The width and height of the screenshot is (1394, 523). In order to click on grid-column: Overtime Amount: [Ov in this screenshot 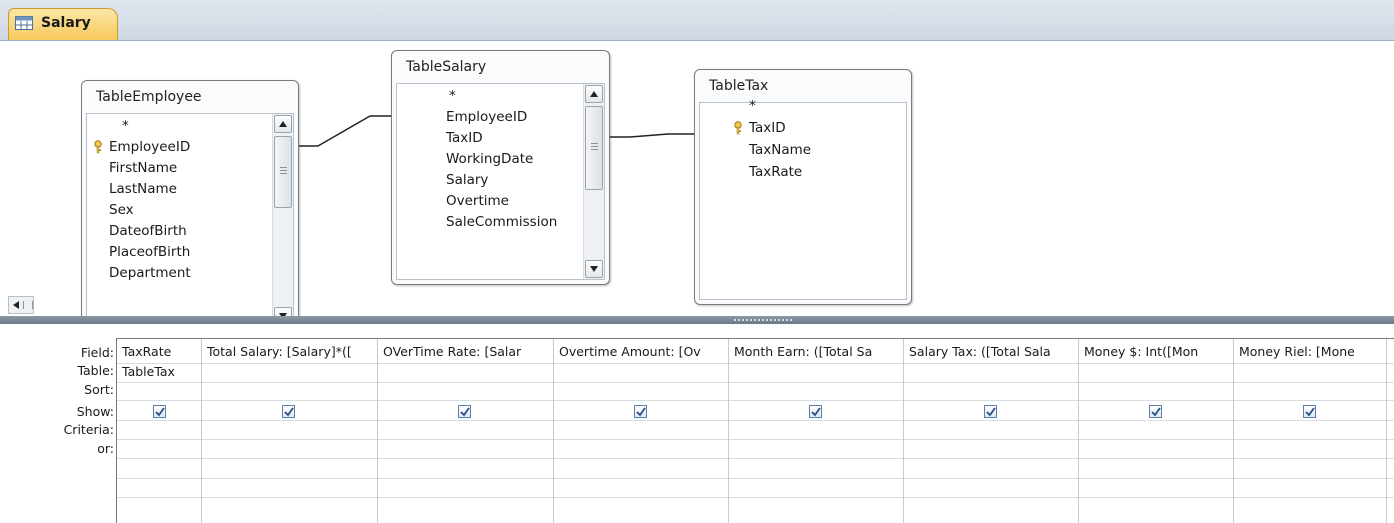, I will do `click(641, 431)`.